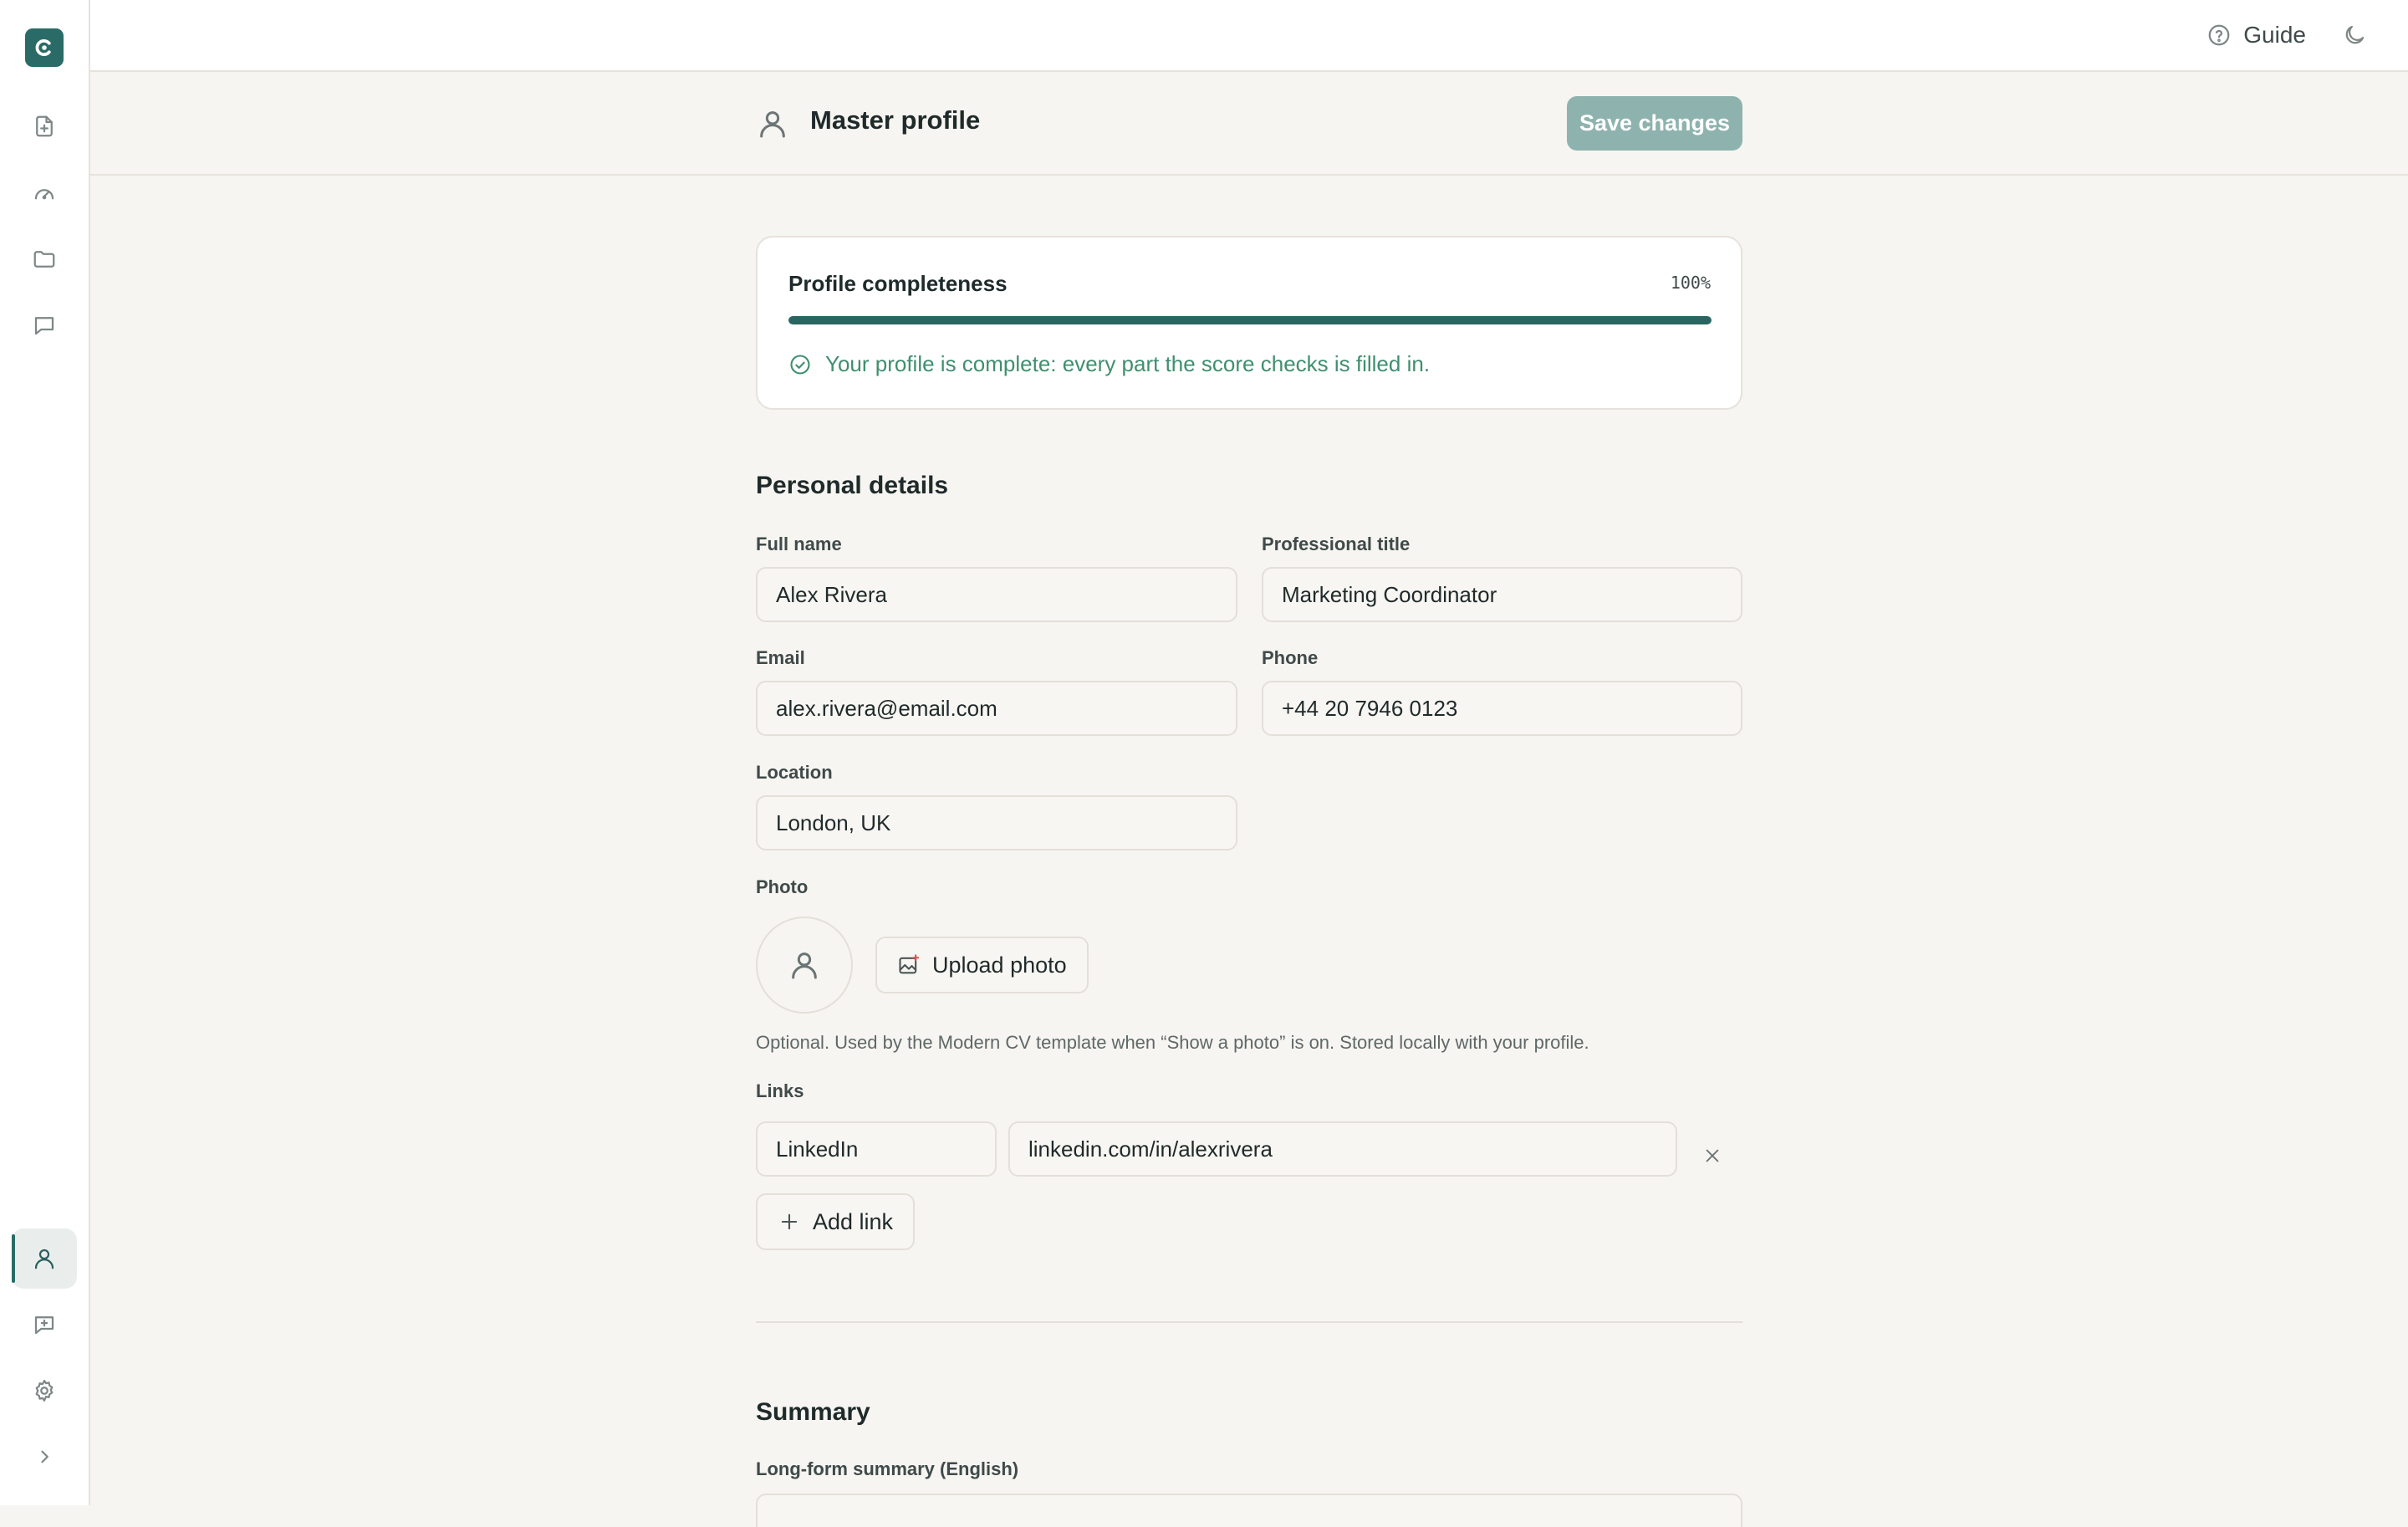  What do you see at coordinates (1342, 1149) in the screenshot?
I see `link-url-field` at bounding box center [1342, 1149].